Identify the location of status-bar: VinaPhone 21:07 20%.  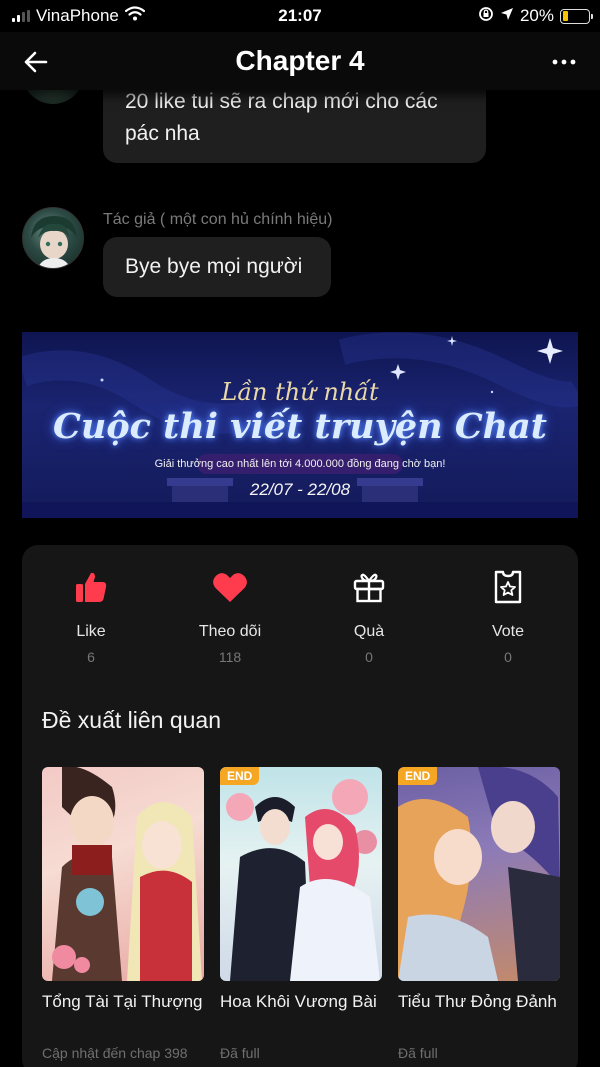
(300, 16).